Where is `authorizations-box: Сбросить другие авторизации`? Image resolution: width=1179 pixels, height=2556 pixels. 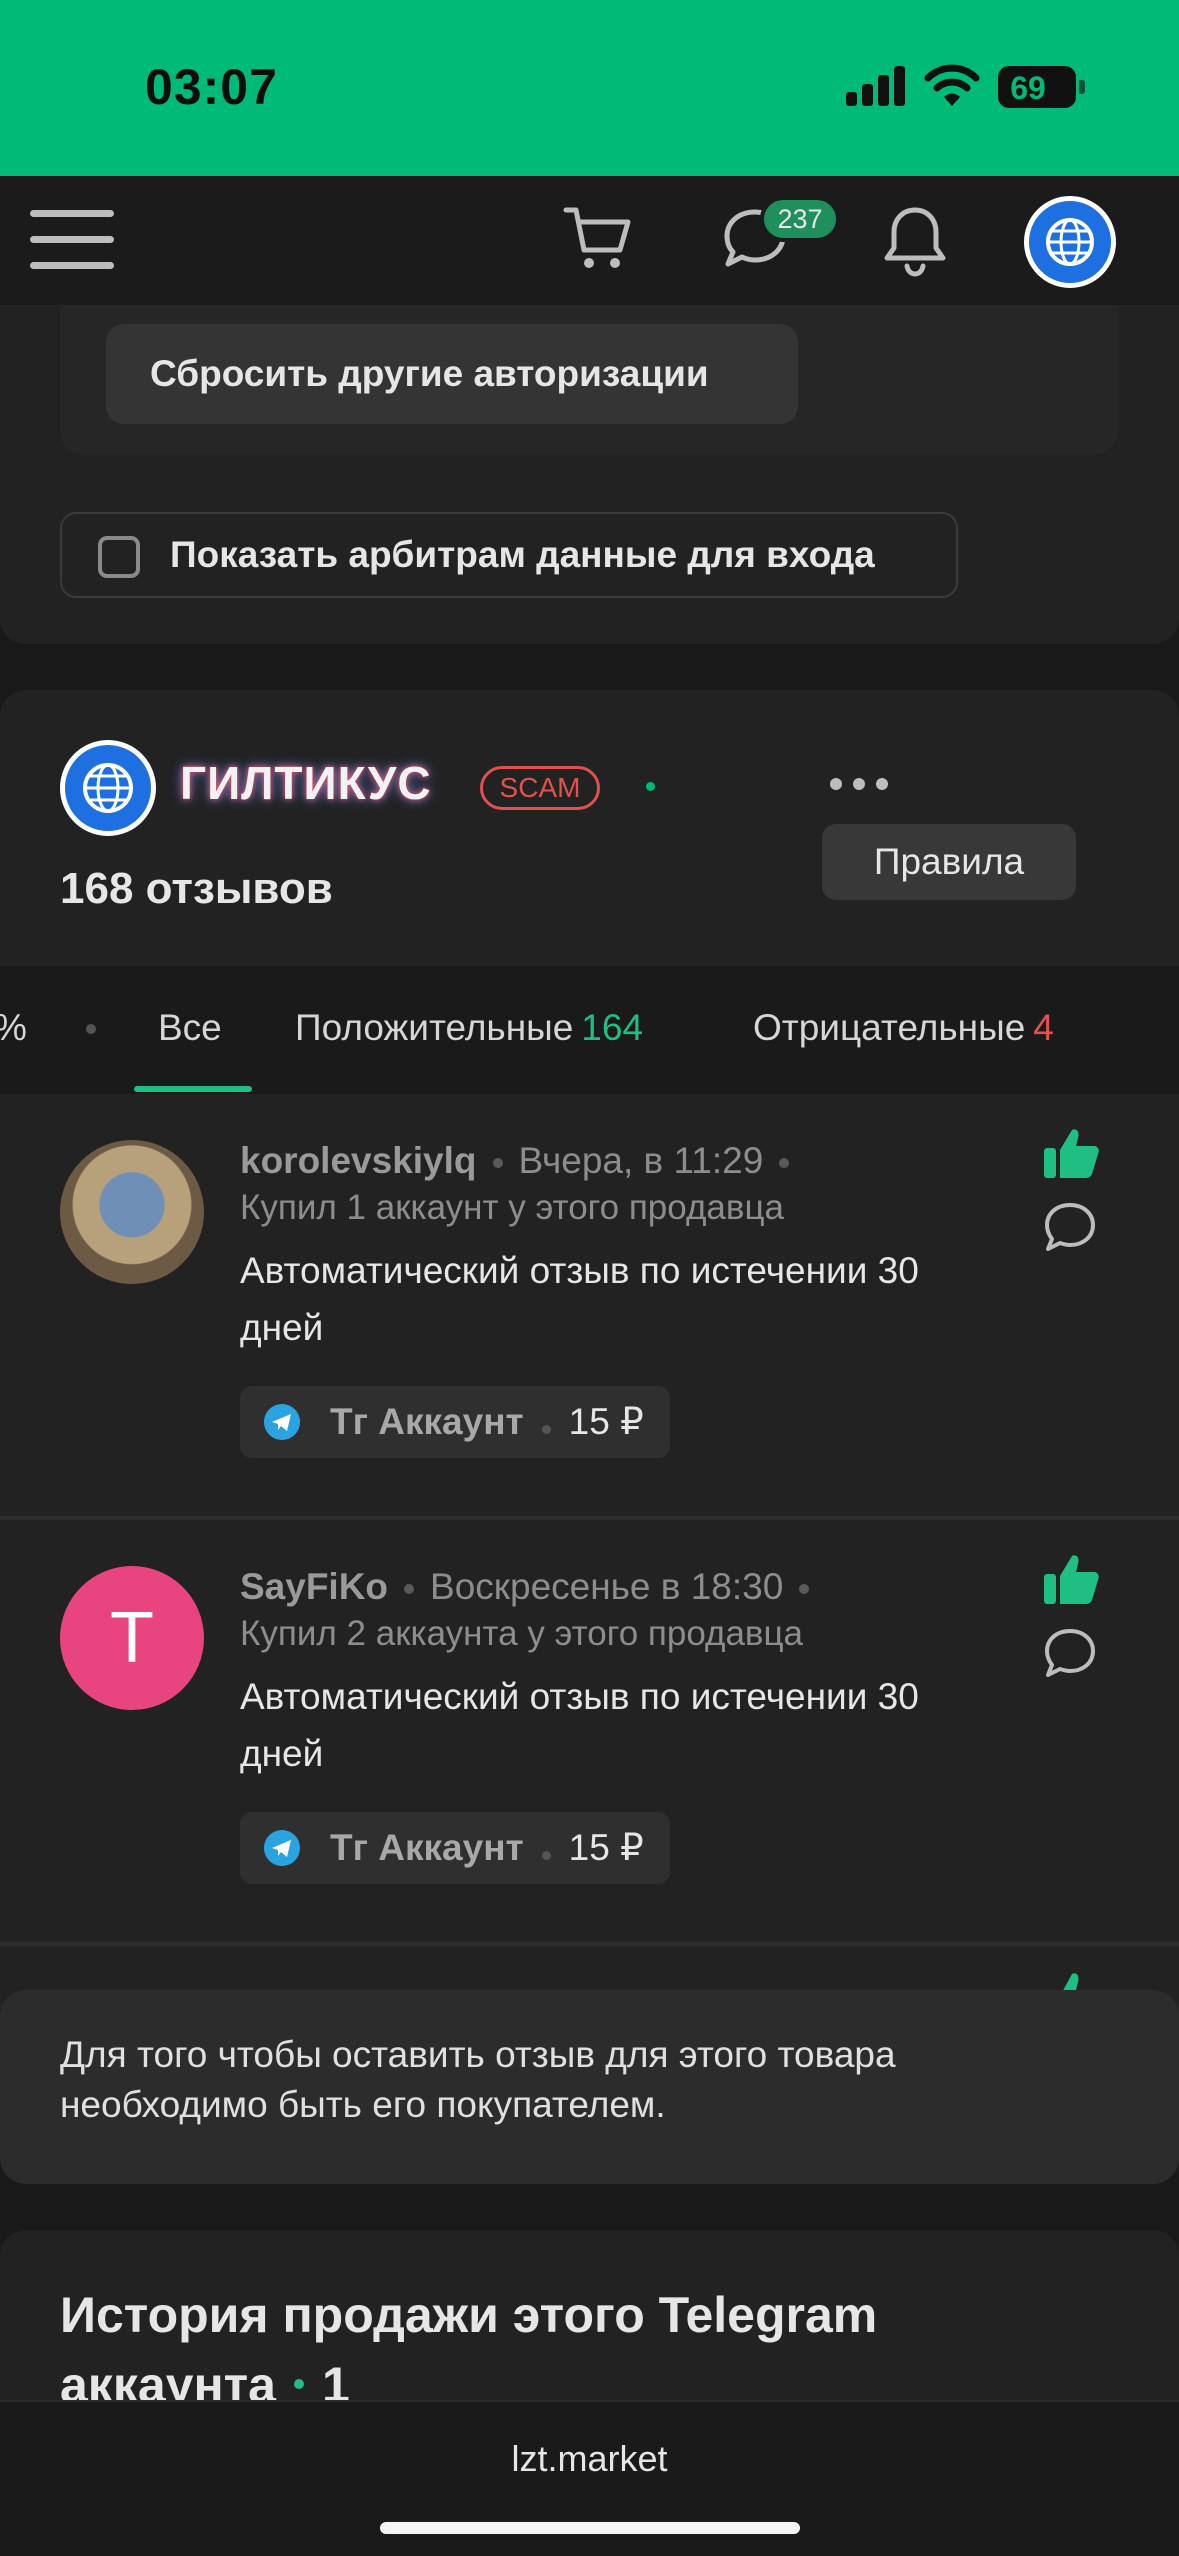 authorizations-box: Сбросить другие авторизации is located at coordinates (589, 380).